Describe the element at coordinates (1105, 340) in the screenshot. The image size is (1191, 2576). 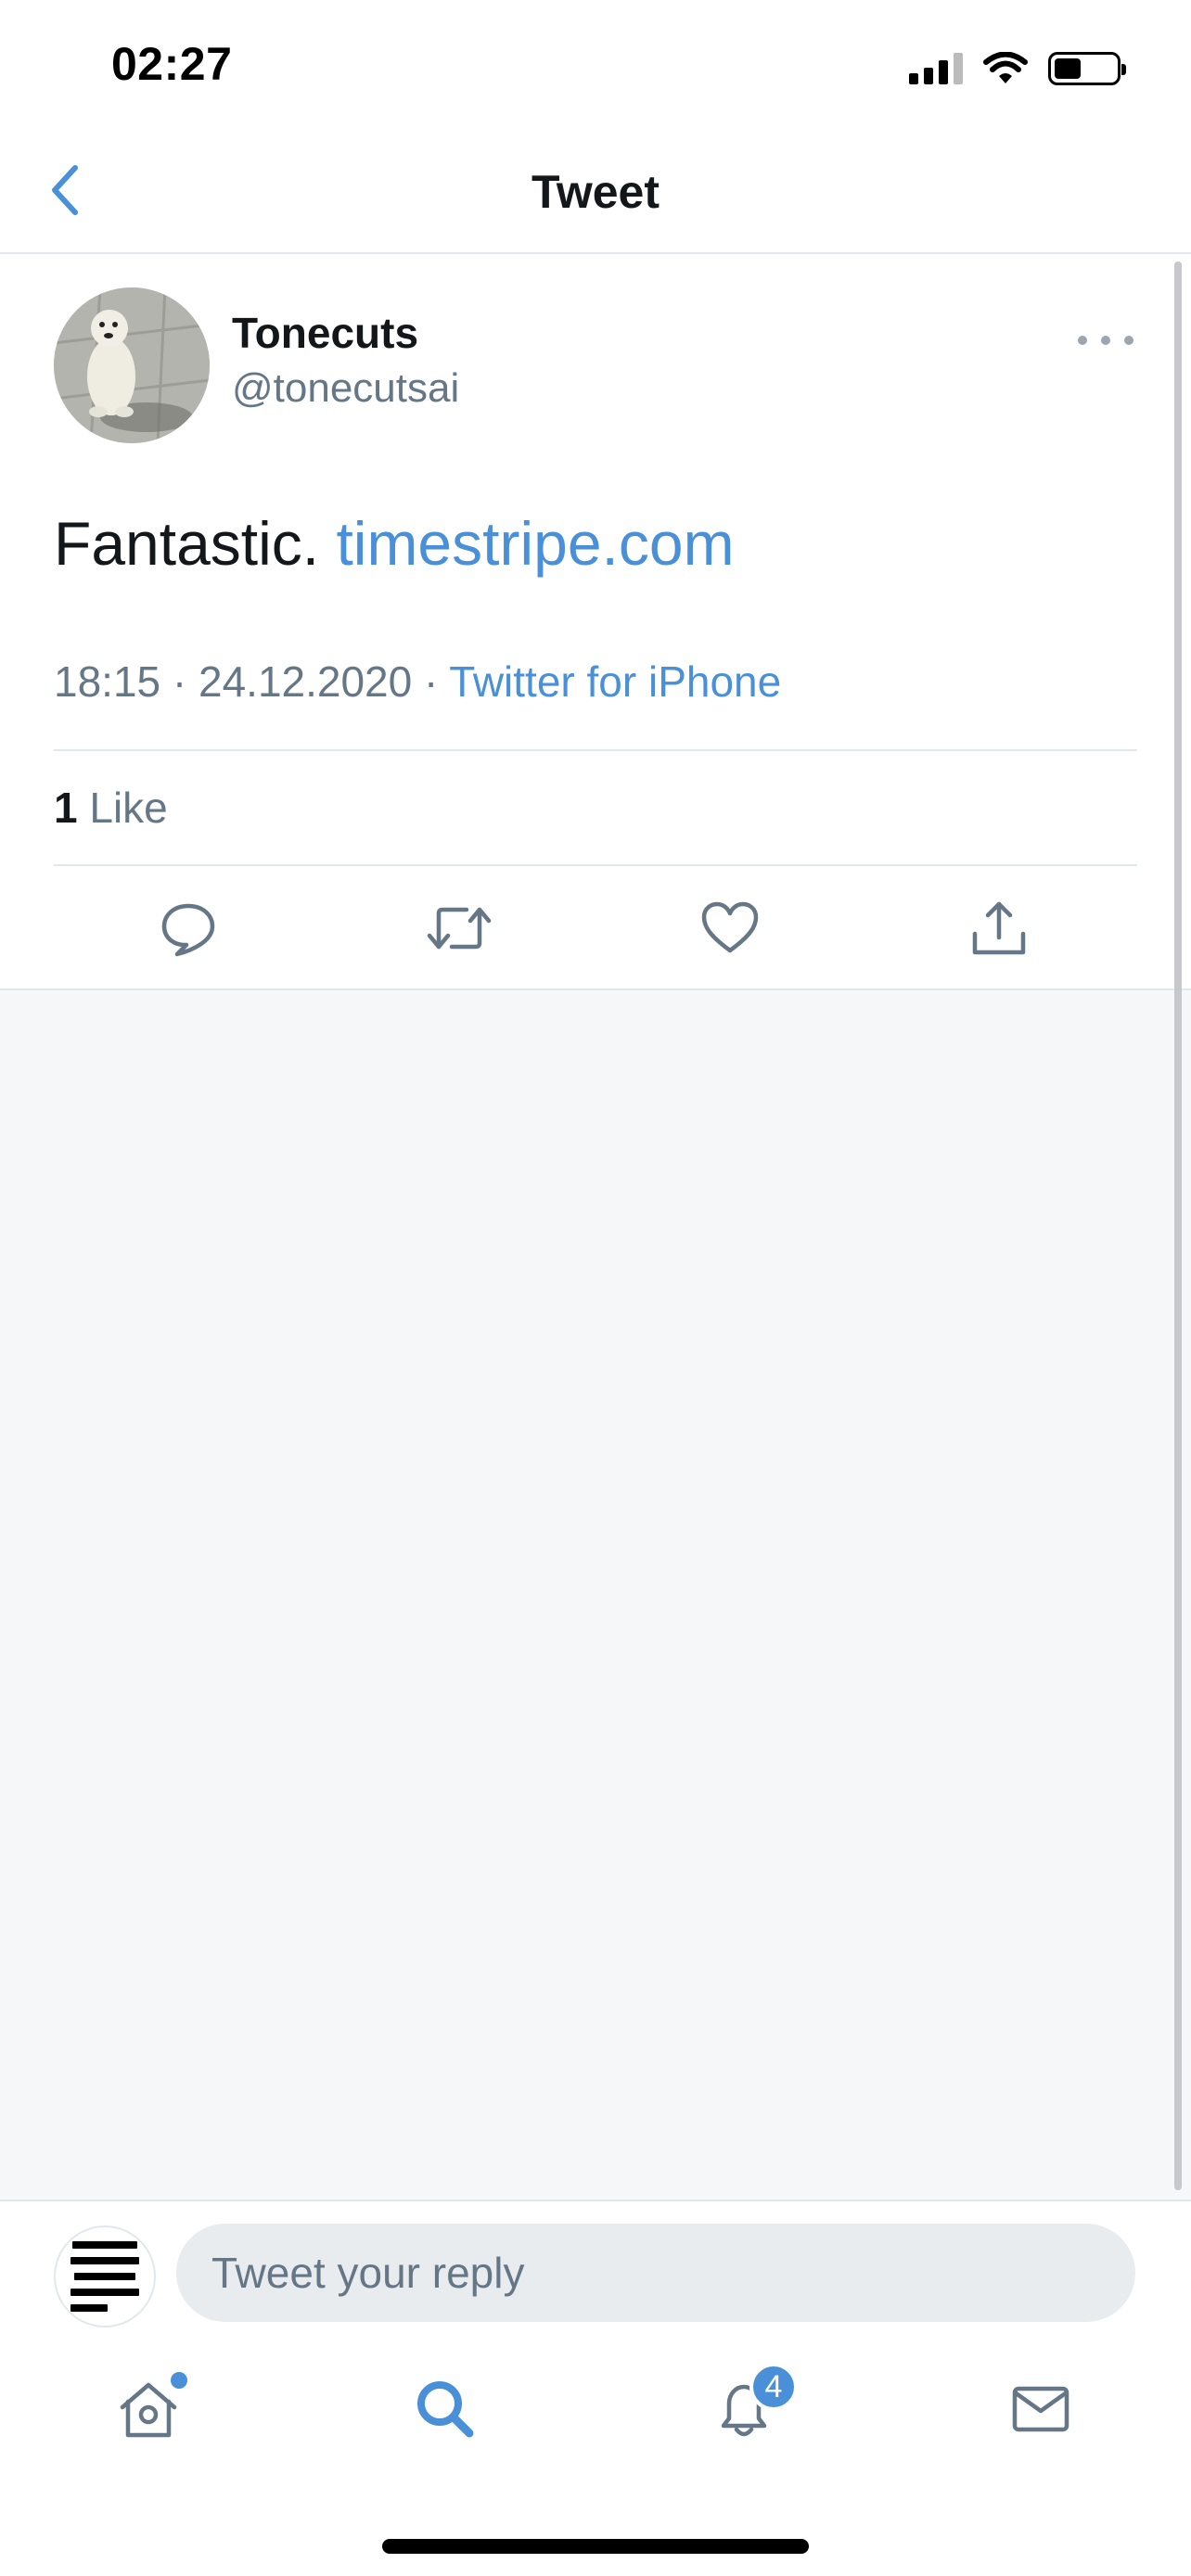
I see `more-options-button` at that location.